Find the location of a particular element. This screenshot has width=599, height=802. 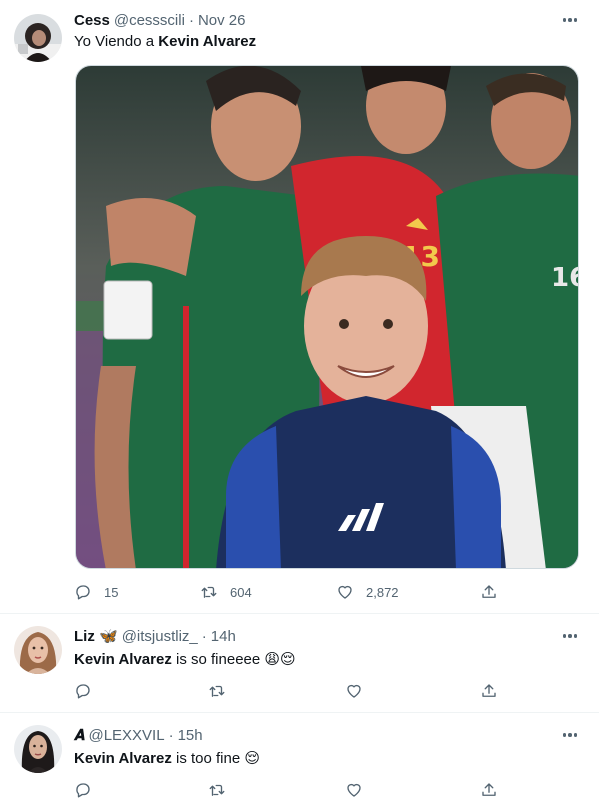

tweet-text: Kevin Alvarez is too fine 😌 is located at coordinates (167, 758).